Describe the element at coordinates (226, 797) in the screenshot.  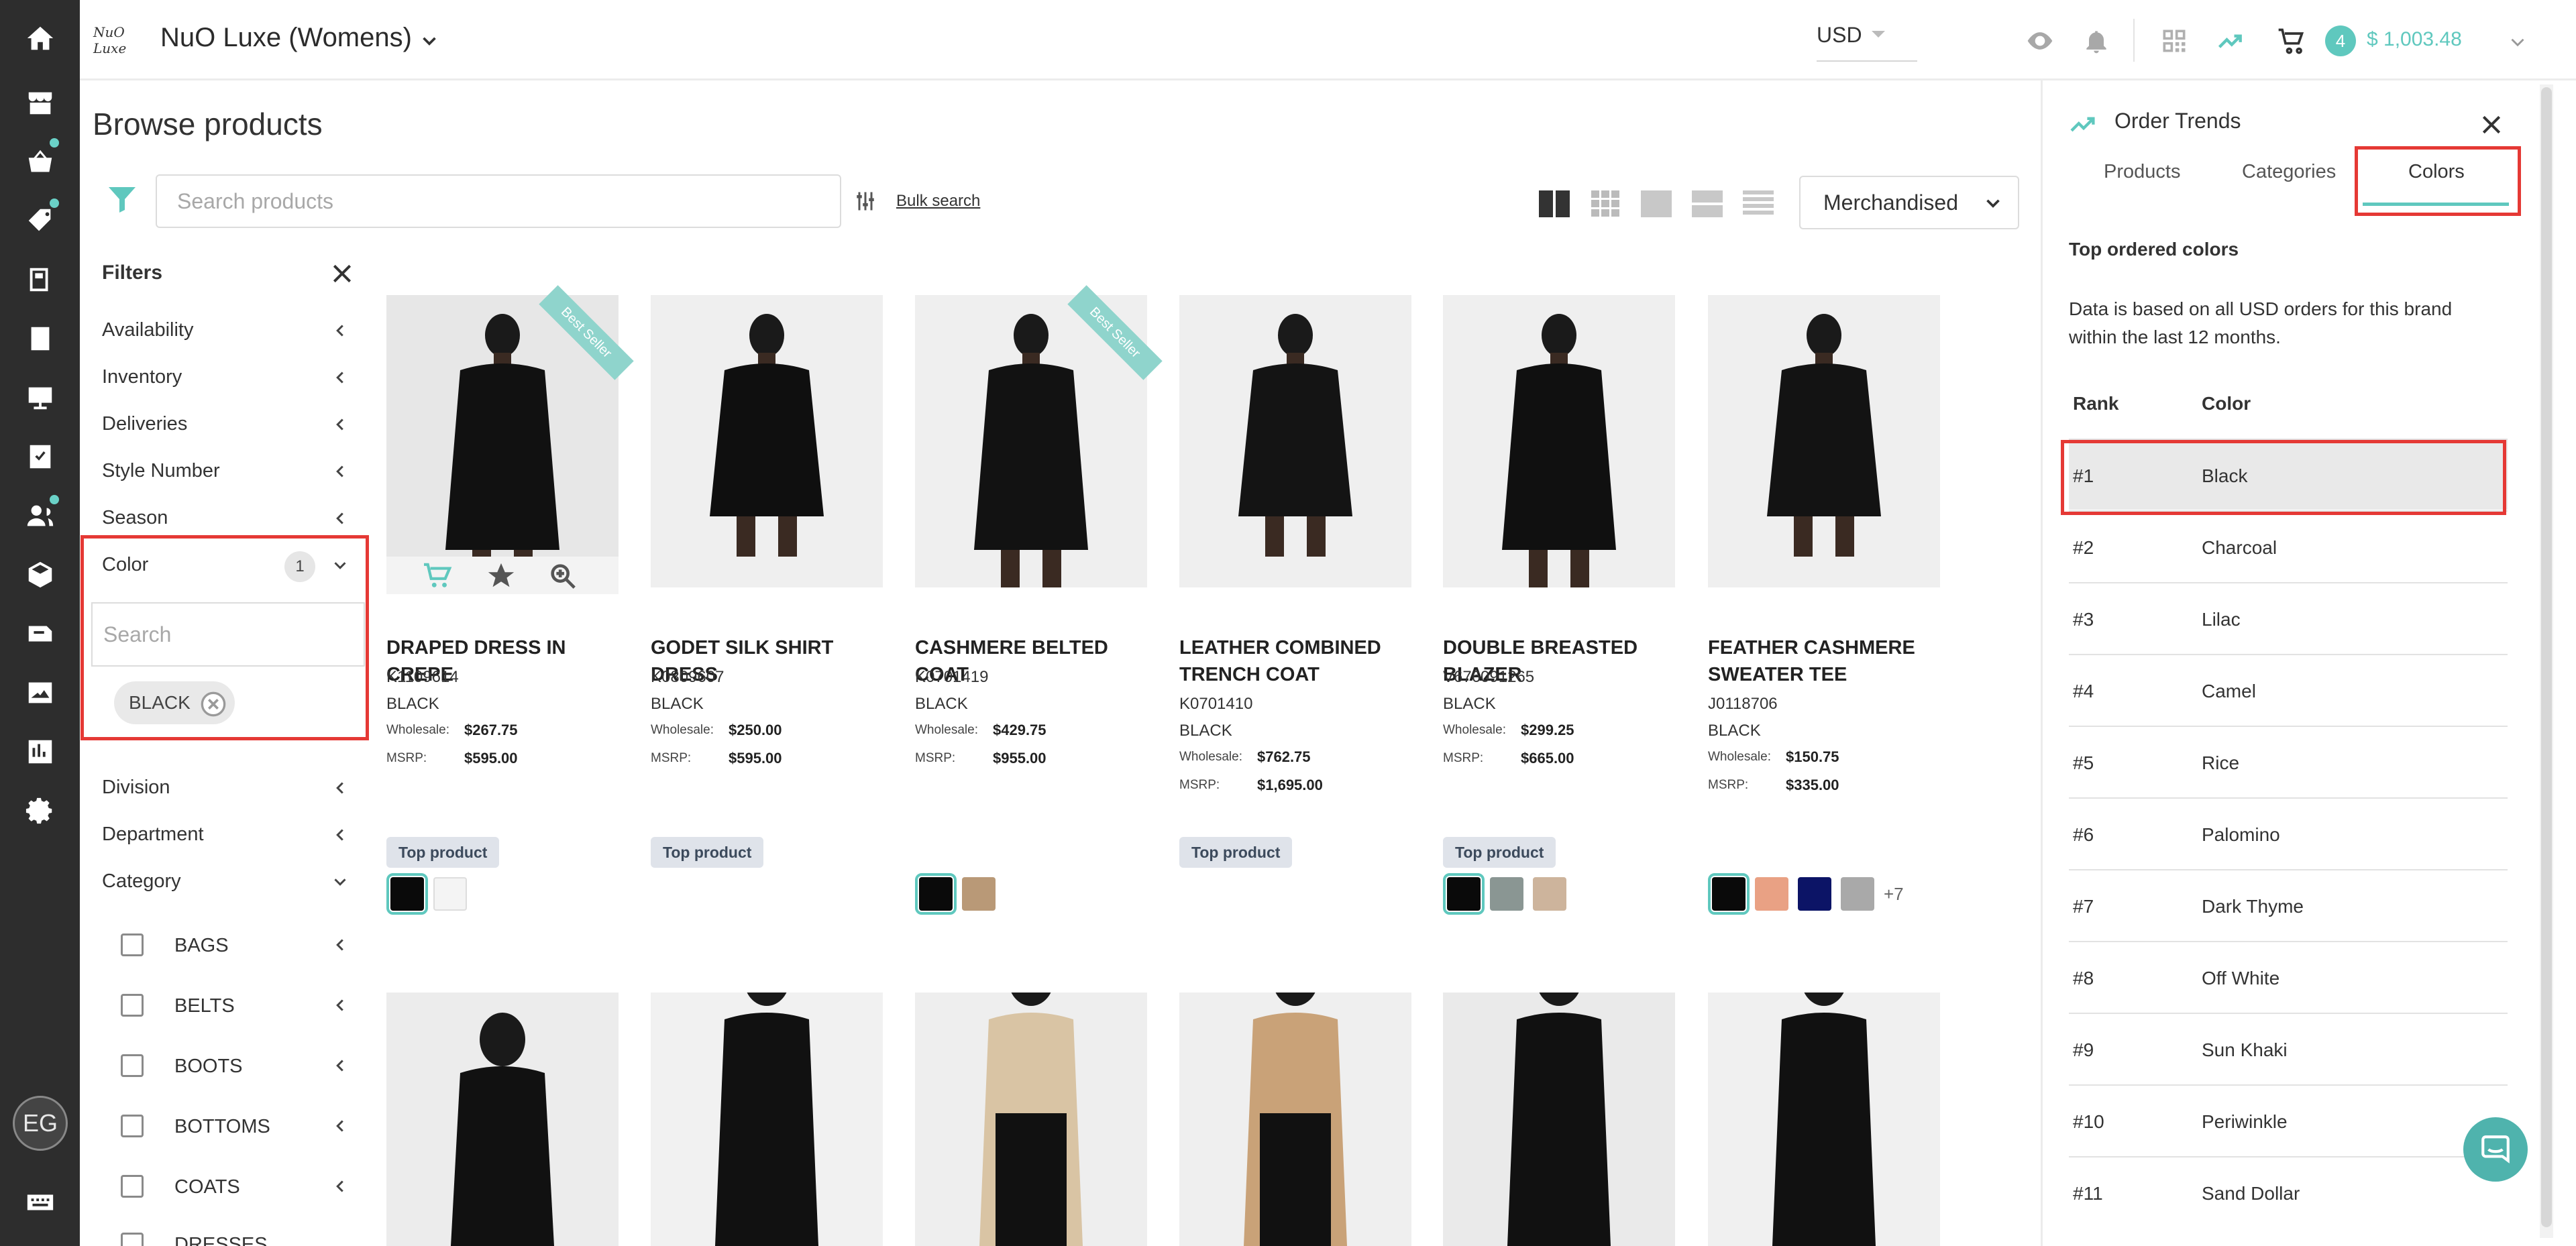
I see `filter-division: Division` at that location.